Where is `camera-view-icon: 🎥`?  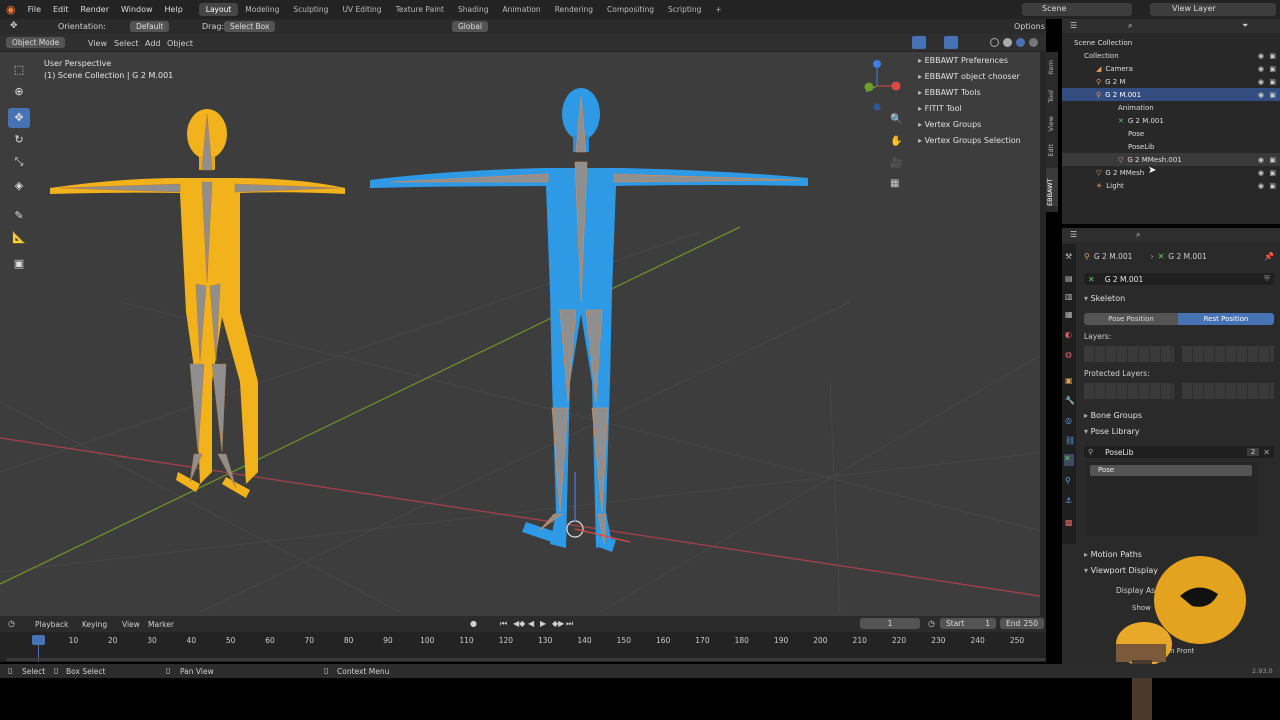 camera-view-icon: 🎥 is located at coordinates (896, 163).